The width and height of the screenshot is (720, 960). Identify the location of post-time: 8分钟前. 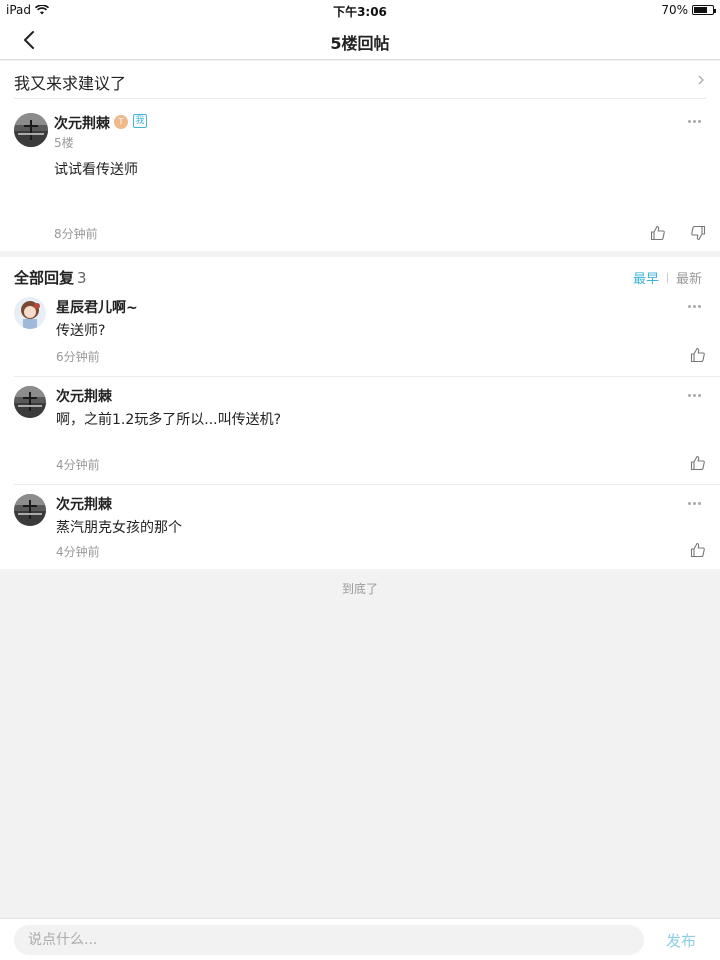
(76, 234).